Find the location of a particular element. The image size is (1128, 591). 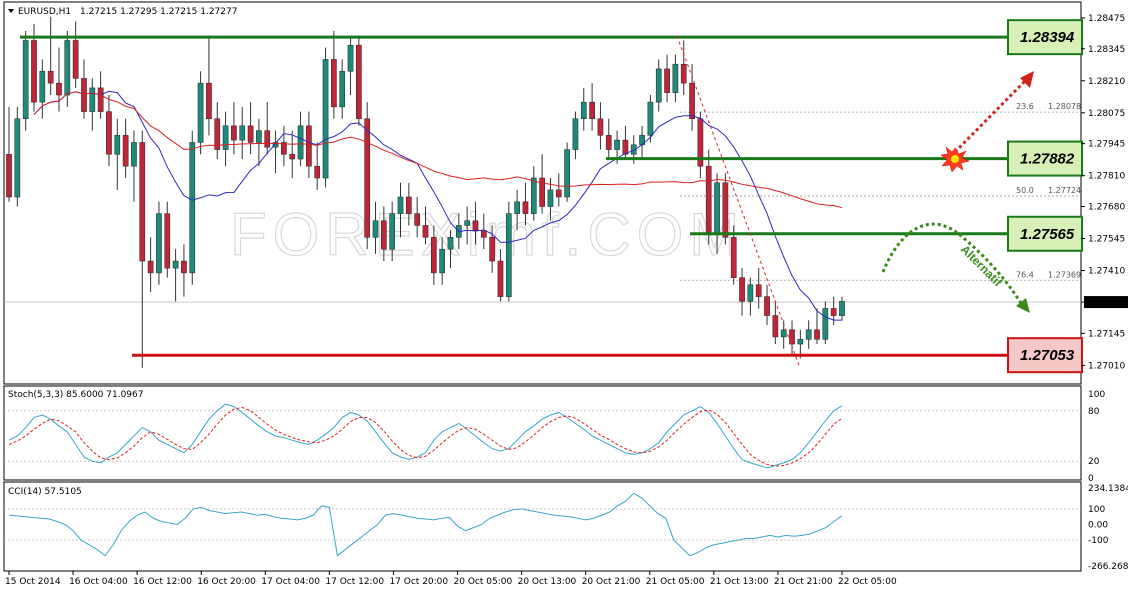

time-tick-label: 20 Oct 21:00 is located at coordinates (611, 582).